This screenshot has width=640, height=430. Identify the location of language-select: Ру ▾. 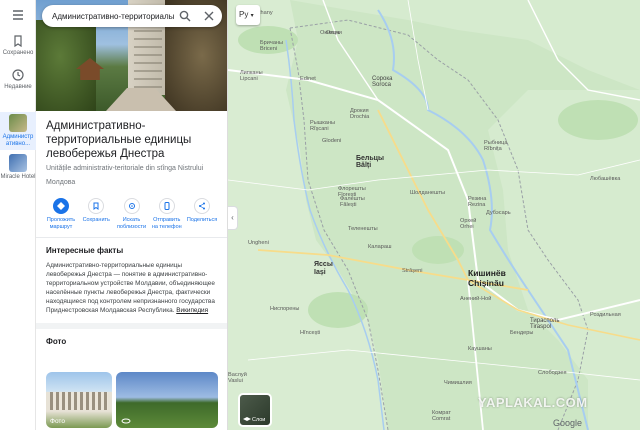
(248, 15).